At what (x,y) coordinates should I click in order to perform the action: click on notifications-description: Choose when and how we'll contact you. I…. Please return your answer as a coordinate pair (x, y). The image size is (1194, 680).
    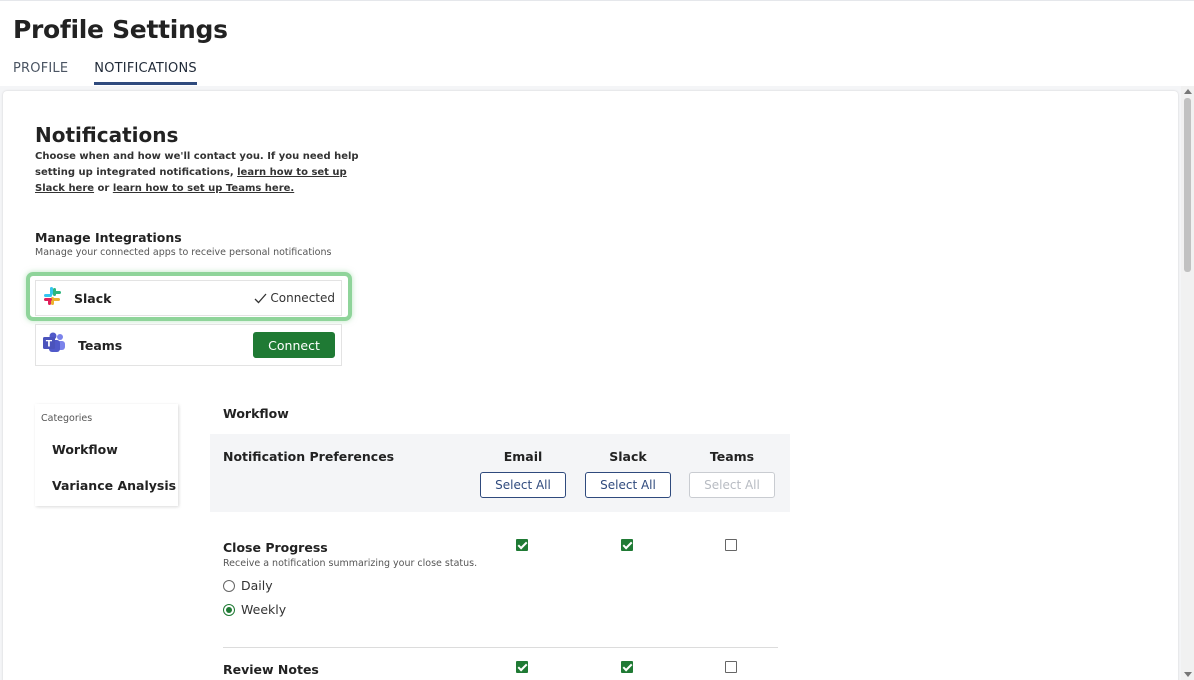
    Looking at the image, I should click on (200, 173).